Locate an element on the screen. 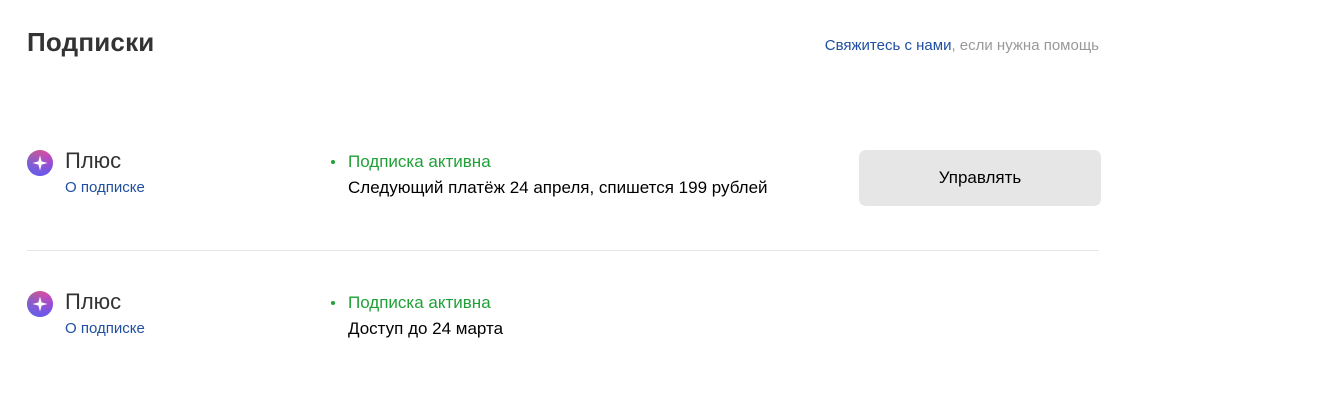  subscription-status-block: Подписка активна Доступ до 24 марта is located at coordinates (416, 316).